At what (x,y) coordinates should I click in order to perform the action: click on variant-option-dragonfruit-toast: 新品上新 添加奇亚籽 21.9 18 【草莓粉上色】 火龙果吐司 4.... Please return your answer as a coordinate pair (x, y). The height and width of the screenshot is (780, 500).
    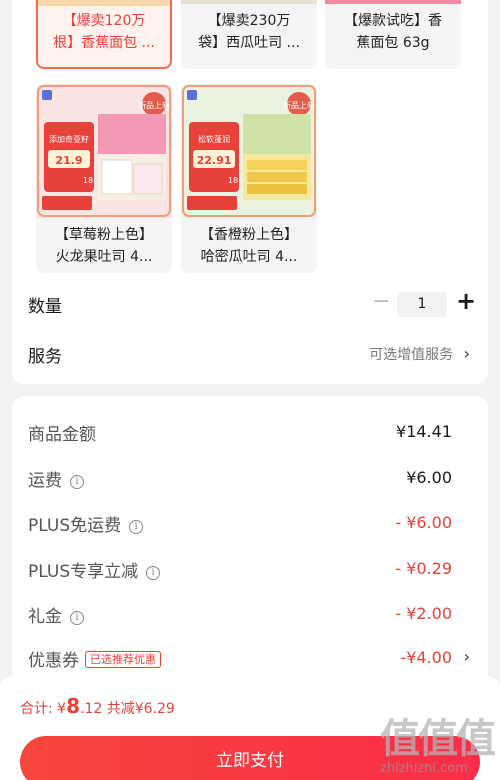
    Looking at the image, I should click on (104, 178).